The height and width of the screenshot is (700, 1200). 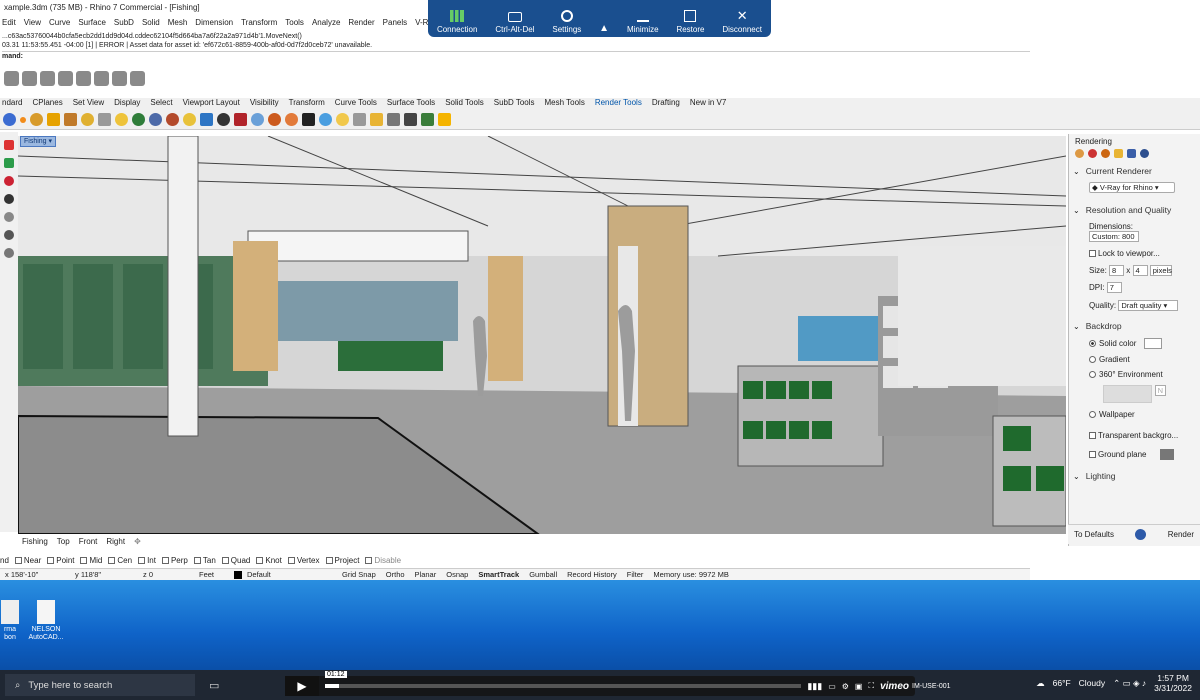 What do you see at coordinates (87, 119) in the screenshot?
I see `spot-icon` at bounding box center [87, 119].